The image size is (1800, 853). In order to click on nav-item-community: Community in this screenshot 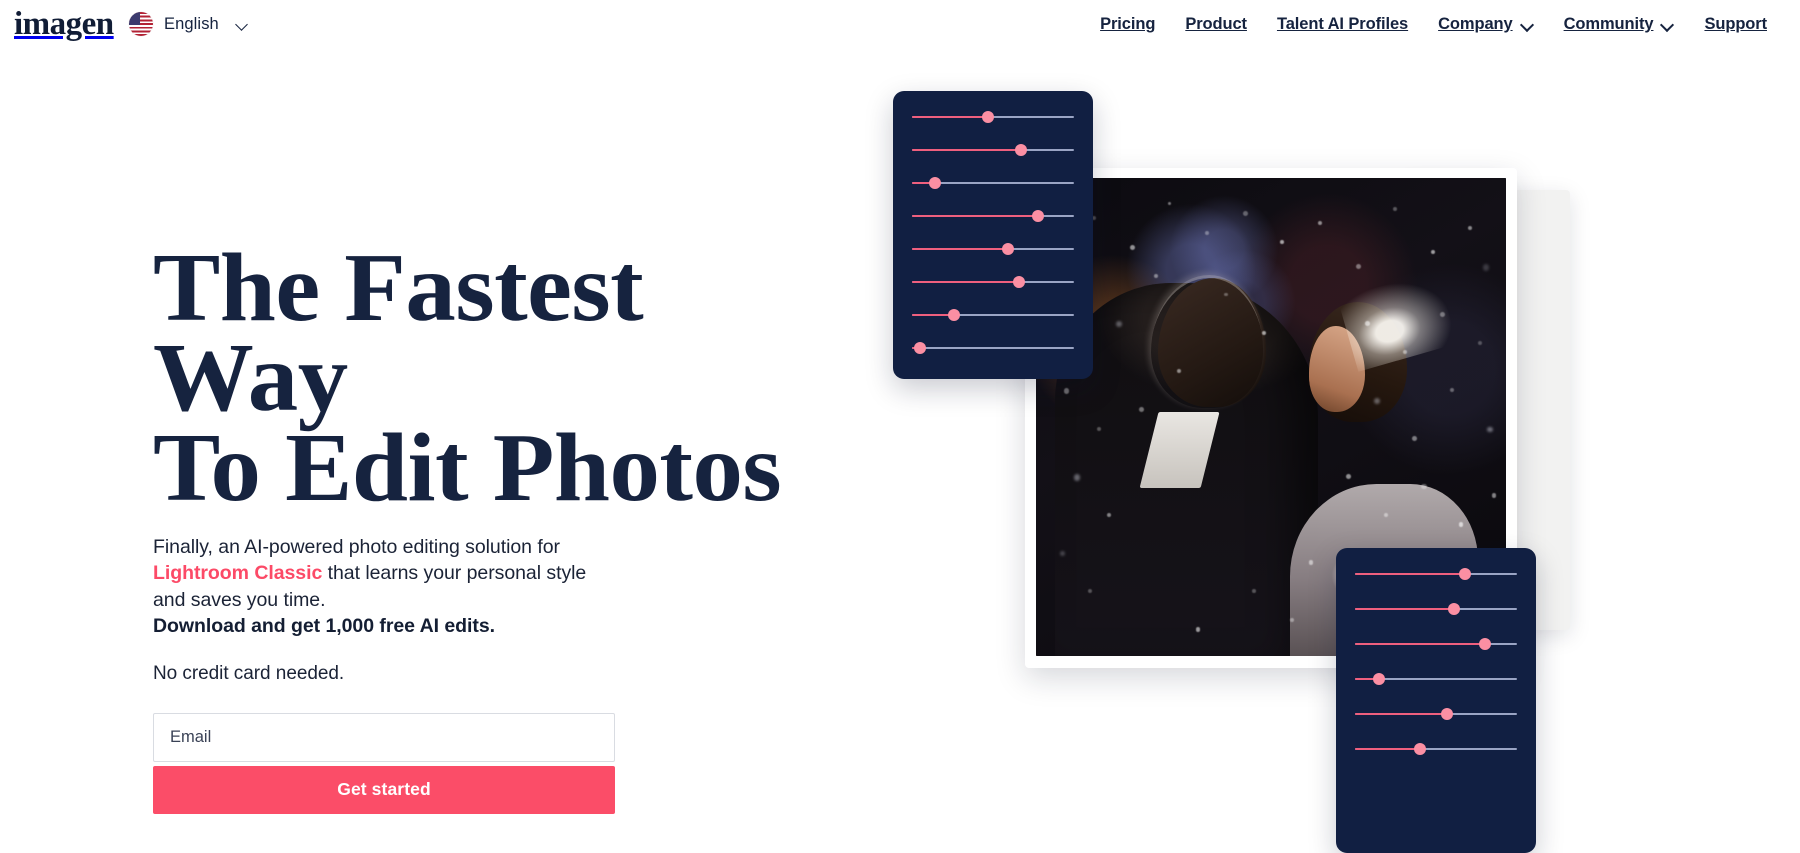, I will do `click(1619, 24)`.